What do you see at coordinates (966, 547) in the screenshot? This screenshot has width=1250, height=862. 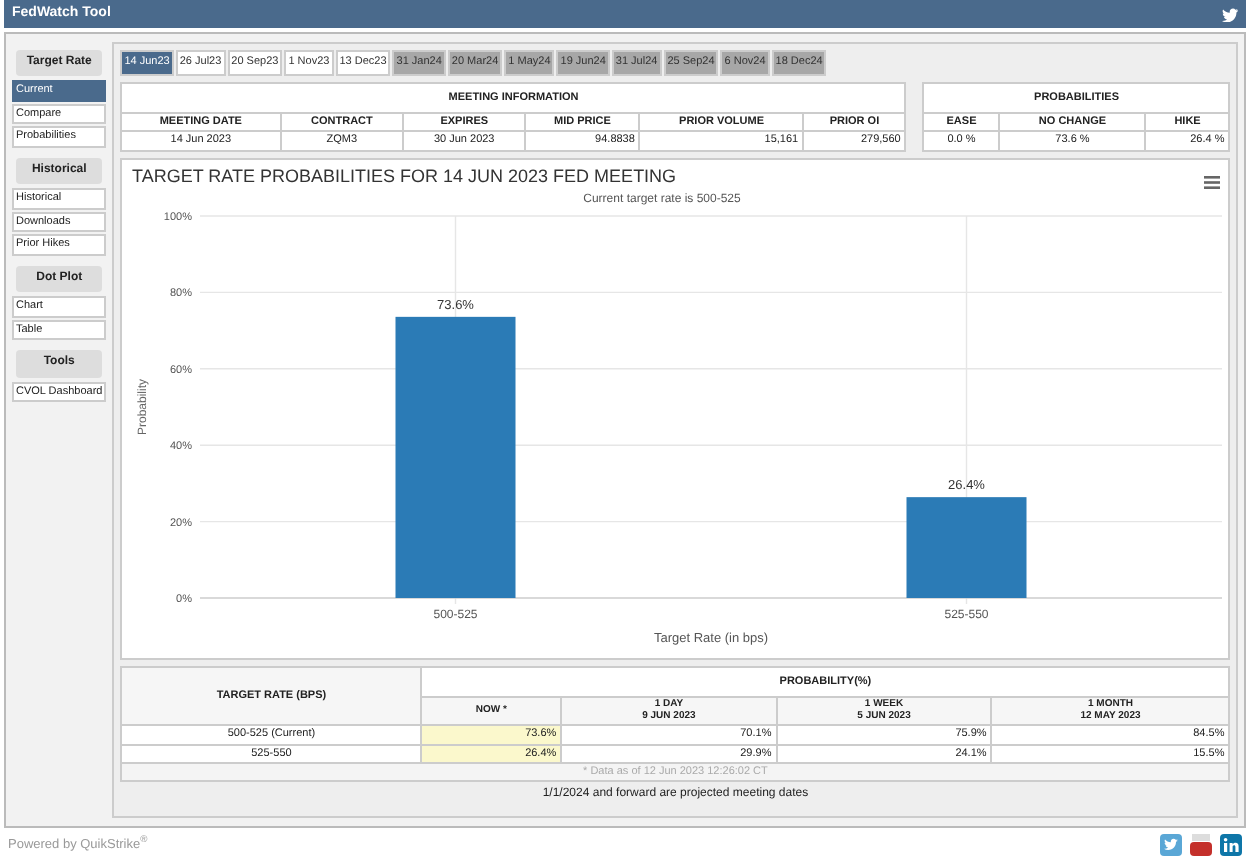 I see `bar` at bounding box center [966, 547].